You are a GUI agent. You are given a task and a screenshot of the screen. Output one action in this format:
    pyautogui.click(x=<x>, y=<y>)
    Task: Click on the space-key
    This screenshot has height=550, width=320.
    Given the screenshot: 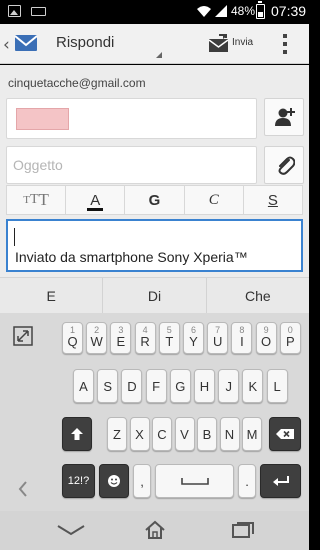 What is the action you would take?
    pyautogui.click(x=194, y=481)
    